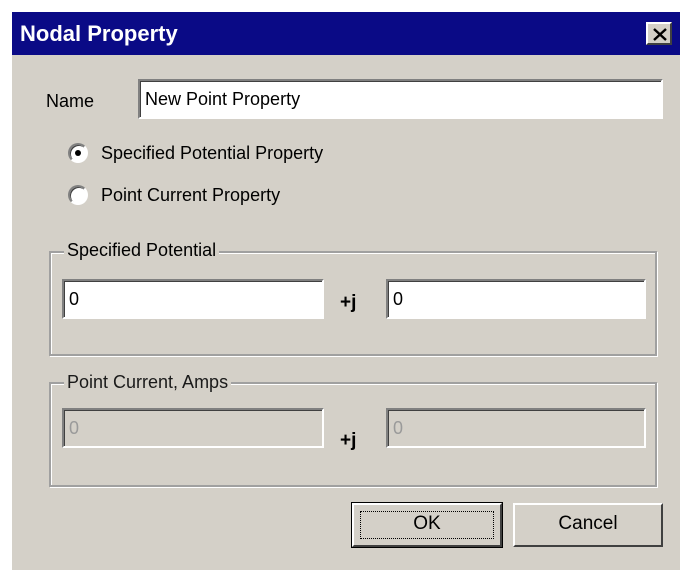 The width and height of the screenshot is (680, 570). I want to click on radio-point-current, so click(78, 195).